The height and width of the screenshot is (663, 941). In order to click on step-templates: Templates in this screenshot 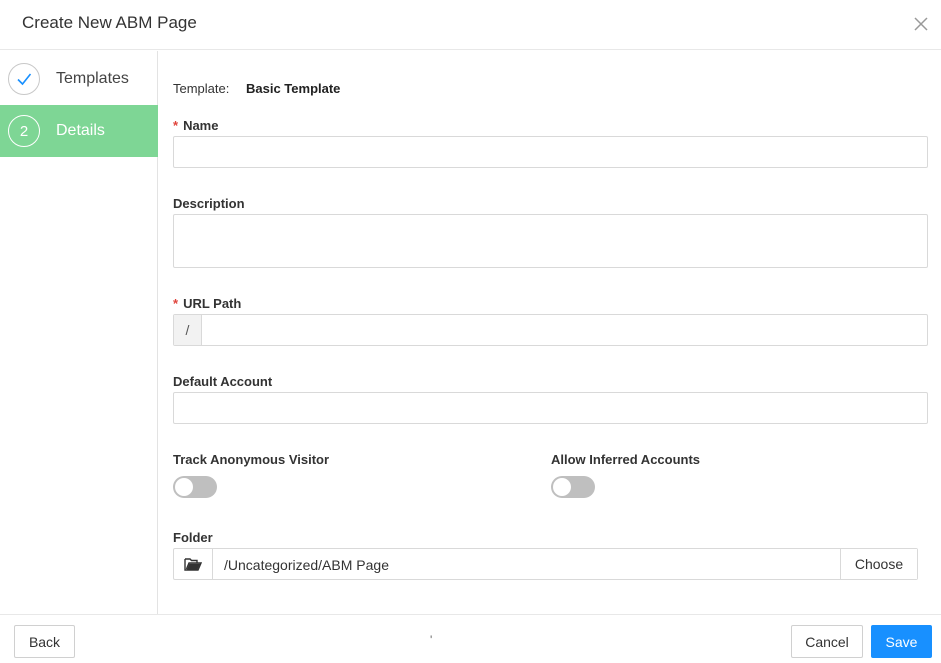, I will do `click(79, 79)`.